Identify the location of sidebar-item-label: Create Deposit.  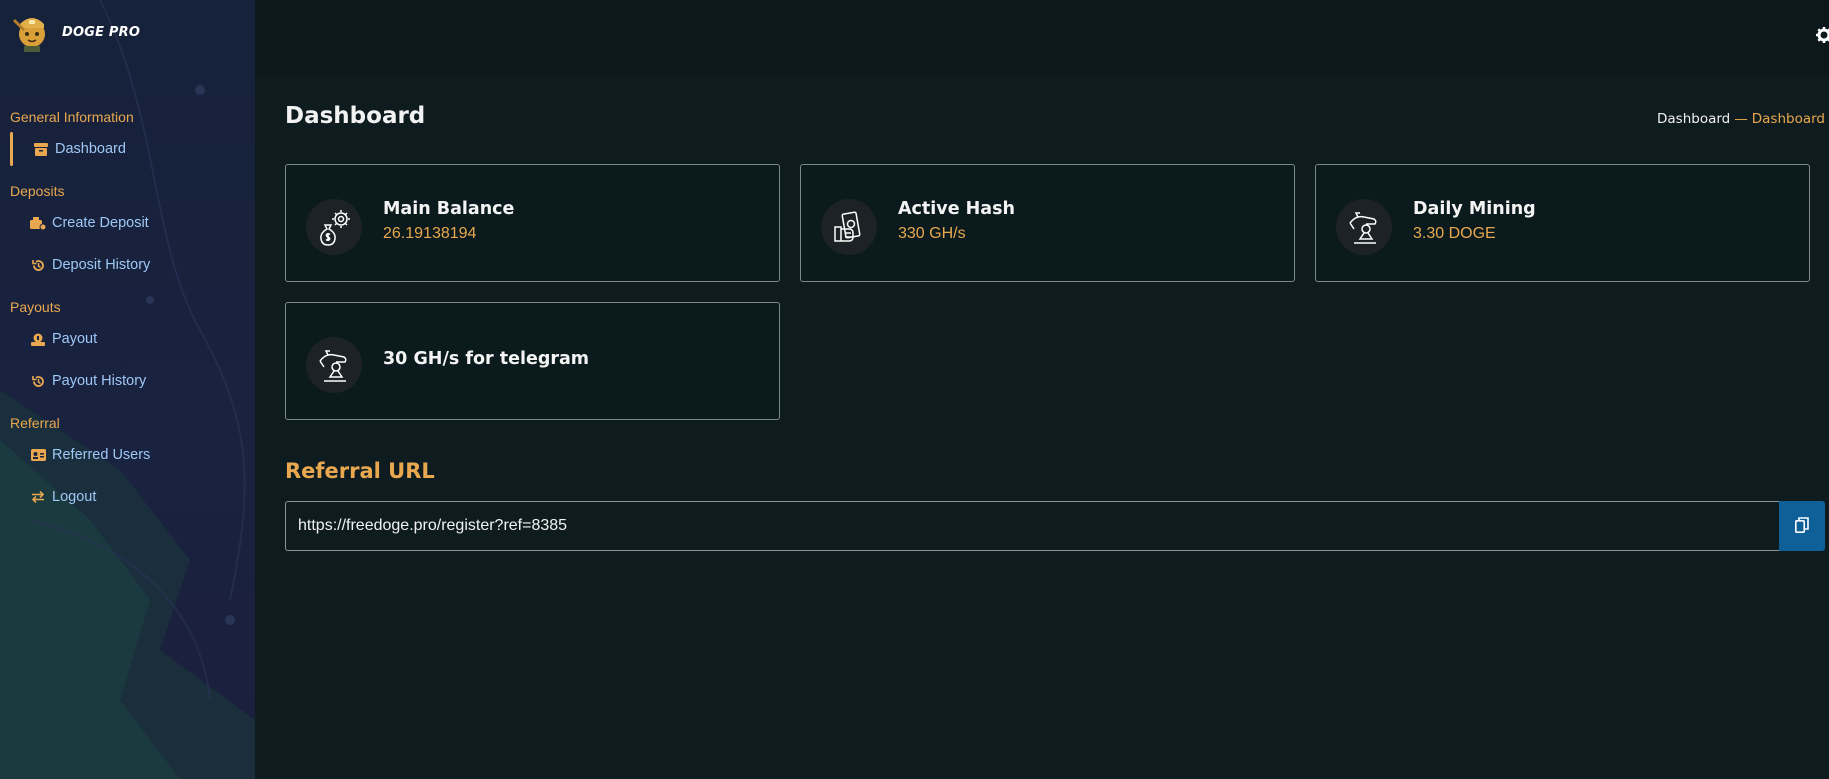
(100, 223).